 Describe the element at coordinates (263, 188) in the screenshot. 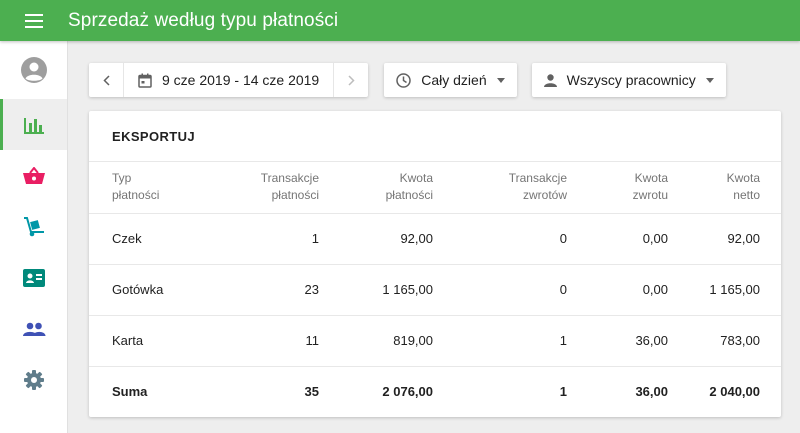

I see `column-header-payment-transactions: Transakcje płatności` at that location.